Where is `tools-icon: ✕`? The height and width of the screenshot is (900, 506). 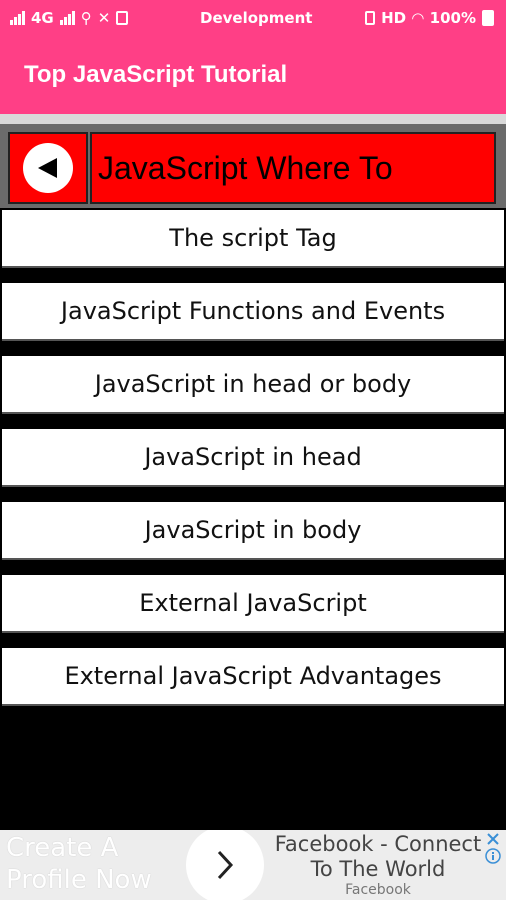
tools-icon: ✕ is located at coordinates (104, 18).